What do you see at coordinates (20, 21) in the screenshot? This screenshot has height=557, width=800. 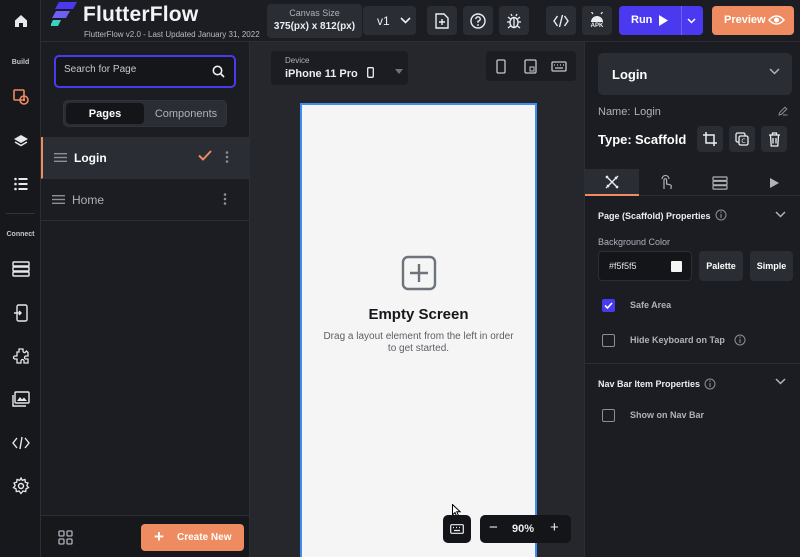 I see `home-icon` at bounding box center [20, 21].